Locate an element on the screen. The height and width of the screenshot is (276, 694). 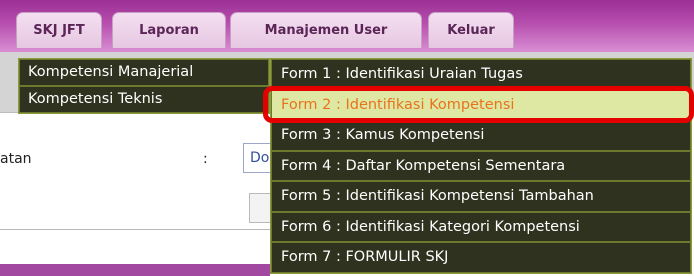
submenu-item-form-4: Form 4 : Daftar Kompetensi Sementara is located at coordinates (481, 165).